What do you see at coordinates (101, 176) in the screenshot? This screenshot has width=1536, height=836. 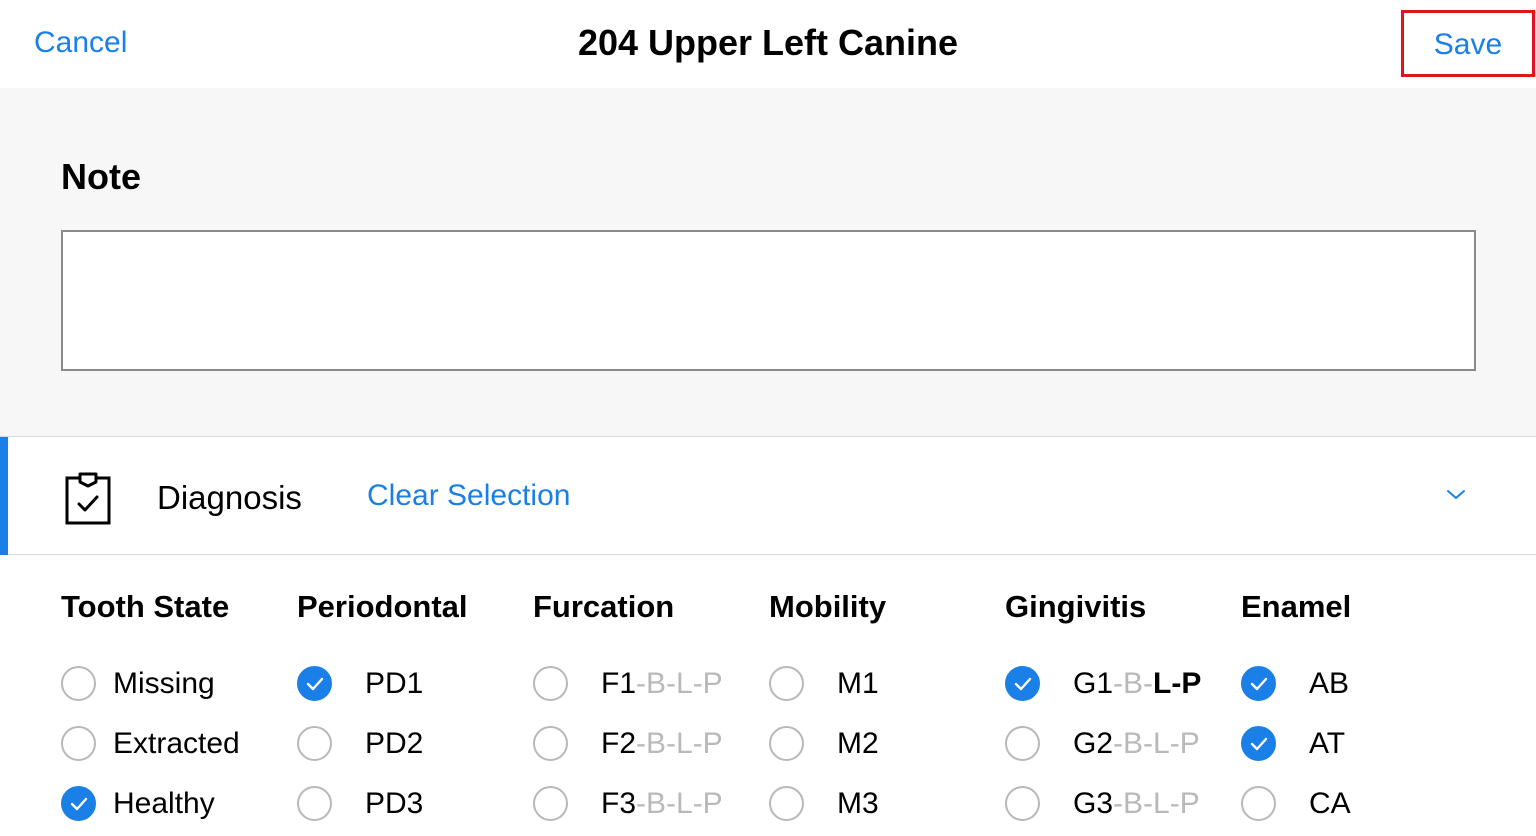 I see `note-heading: Note` at bounding box center [101, 176].